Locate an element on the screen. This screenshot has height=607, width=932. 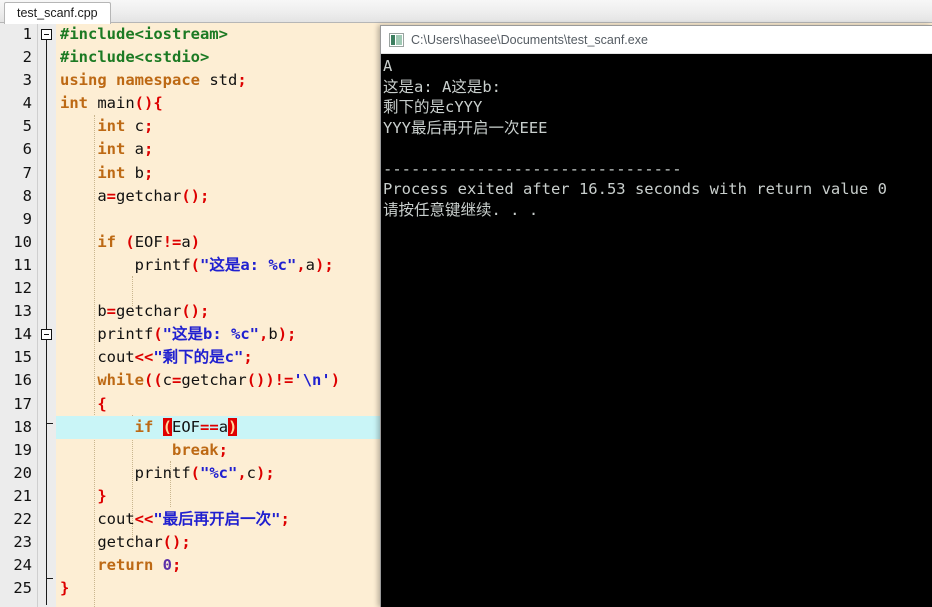
line-number: 24 is located at coordinates (22, 565).